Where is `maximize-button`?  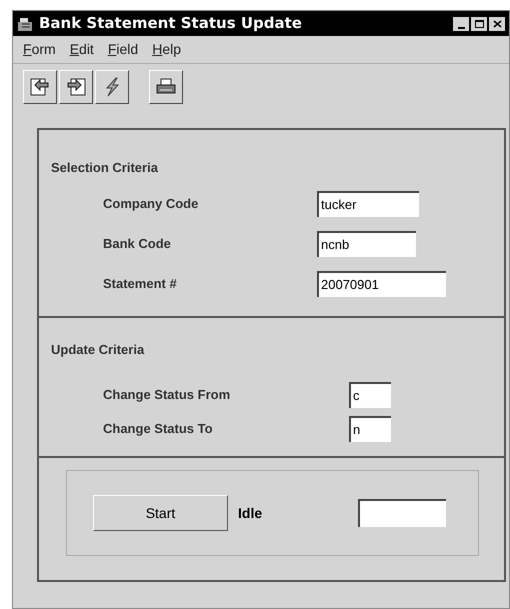
maximize-button is located at coordinates (479, 23).